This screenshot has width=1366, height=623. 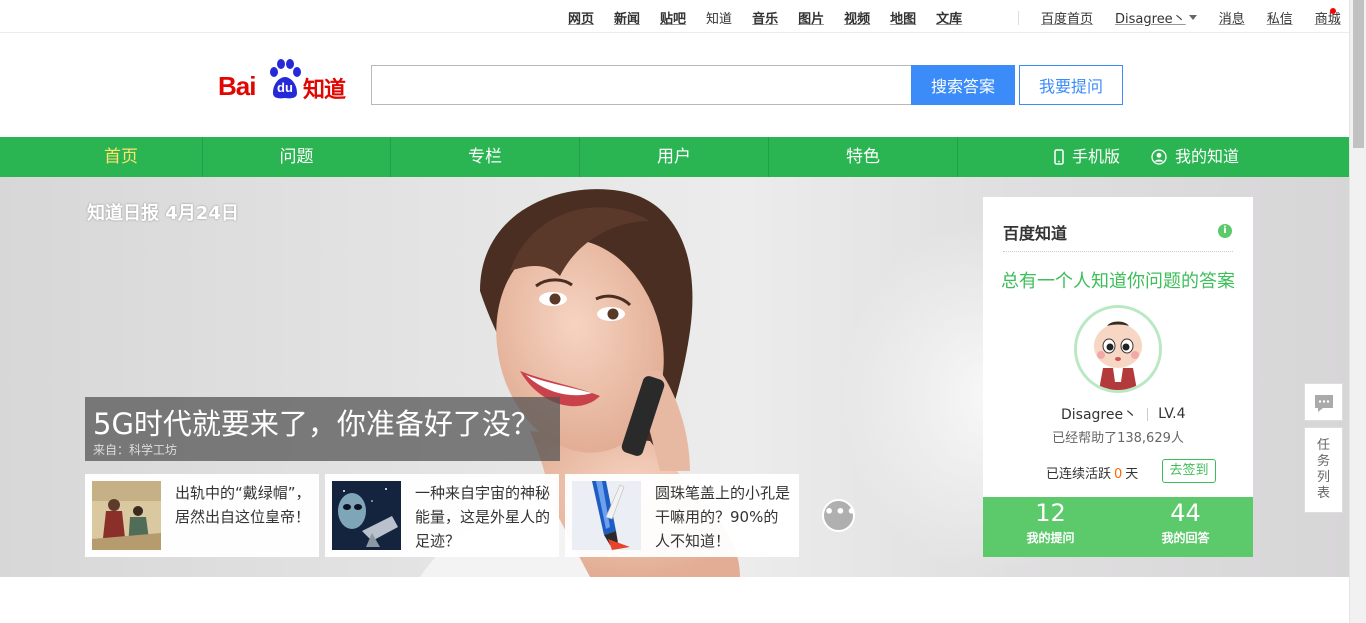 I want to click on link-news: 新闻, so click(x=627, y=17).